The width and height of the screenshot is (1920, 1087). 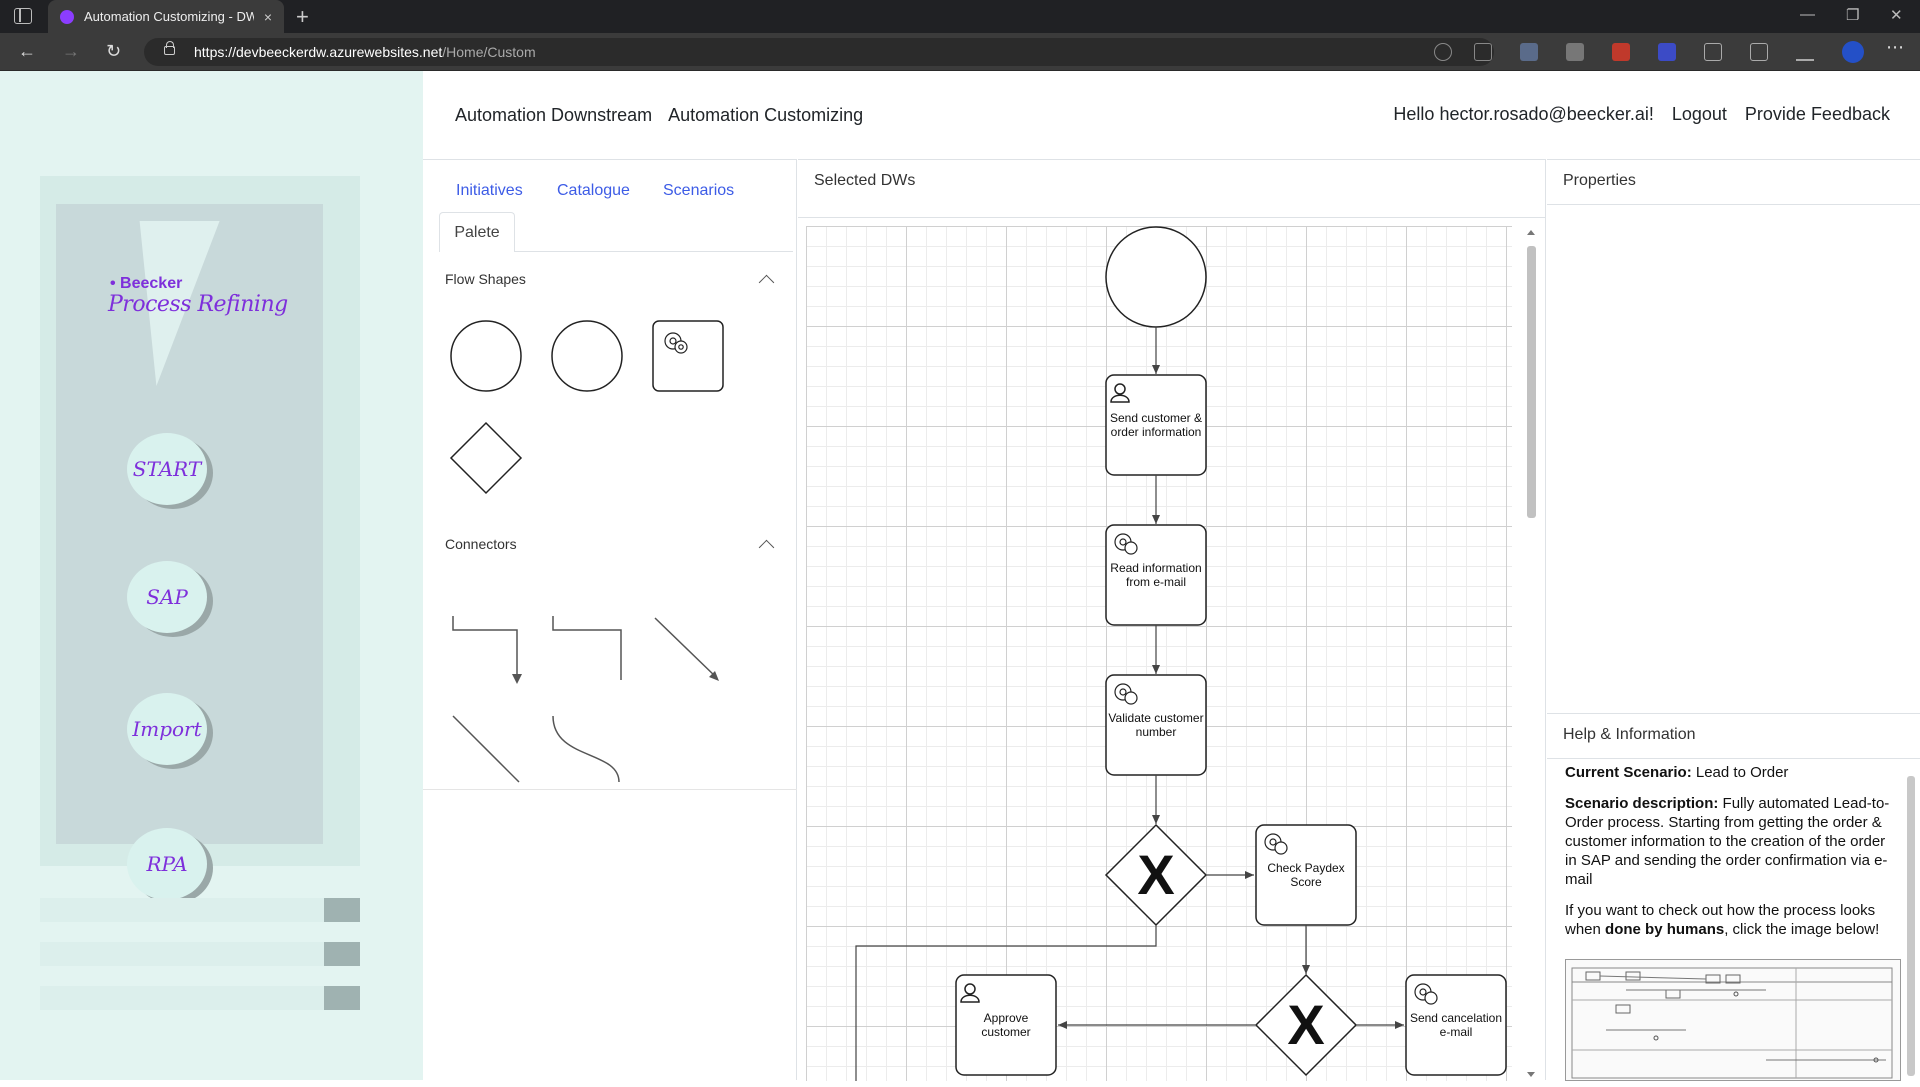 What do you see at coordinates (167, 729) in the screenshot?
I see `import-button: Import` at bounding box center [167, 729].